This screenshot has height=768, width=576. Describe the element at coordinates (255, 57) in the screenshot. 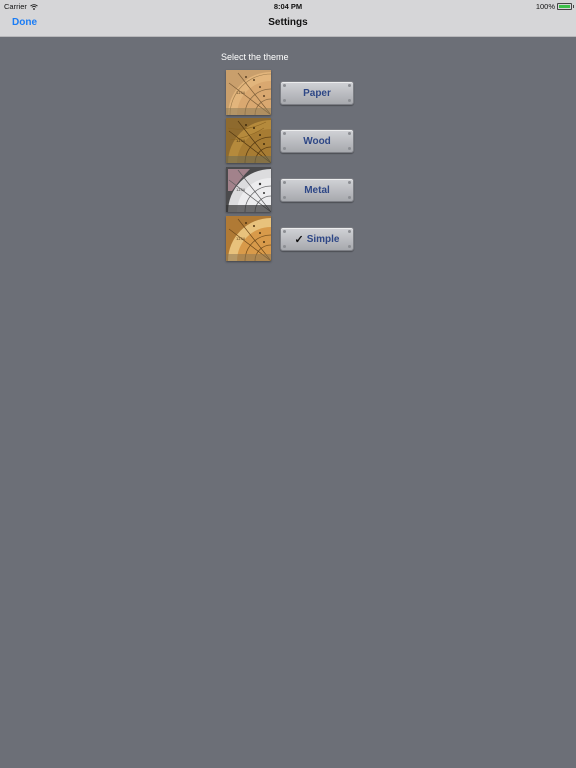

I see `section-label: Select the theme` at that location.